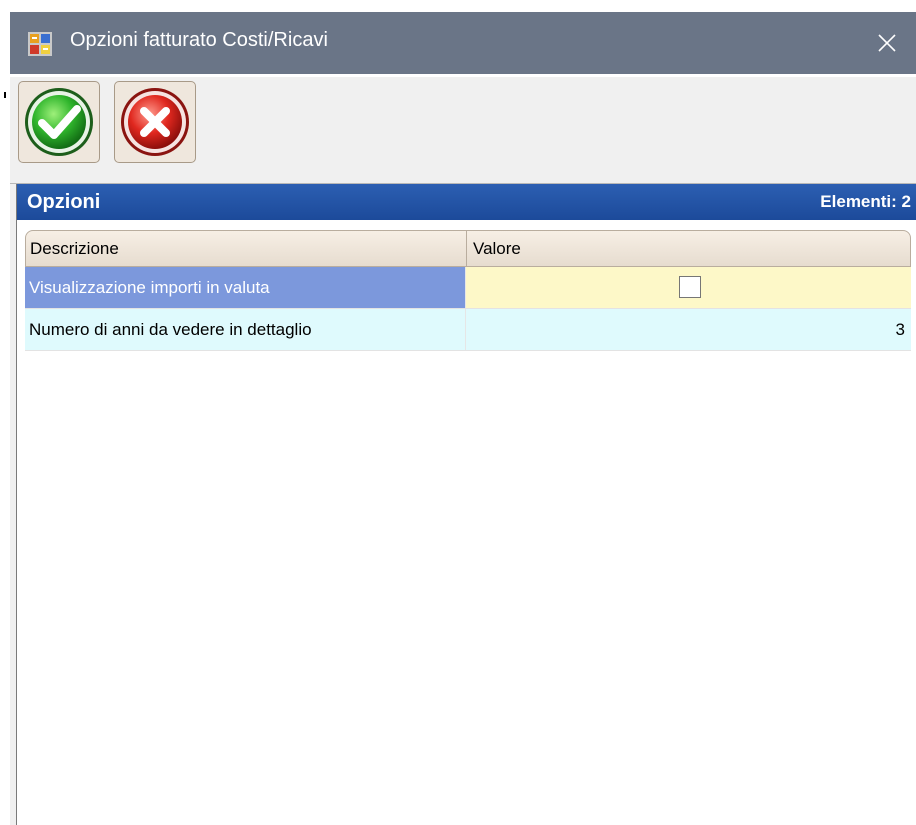 The width and height of the screenshot is (916, 825). I want to click on cancel-button, so click(155, 122).